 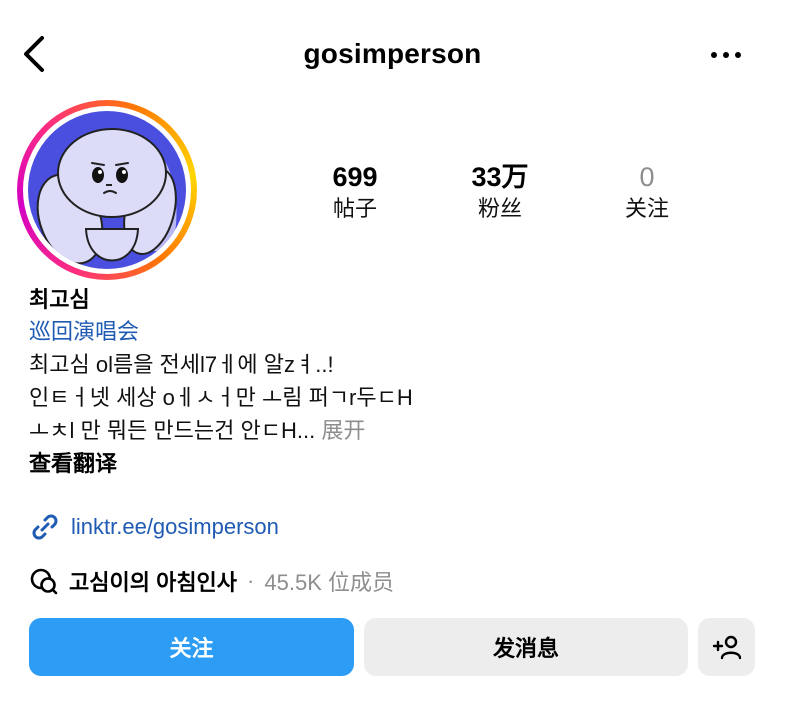 I want to click on channel-members: 45.5K 位成员, so click(x=329, y=582).